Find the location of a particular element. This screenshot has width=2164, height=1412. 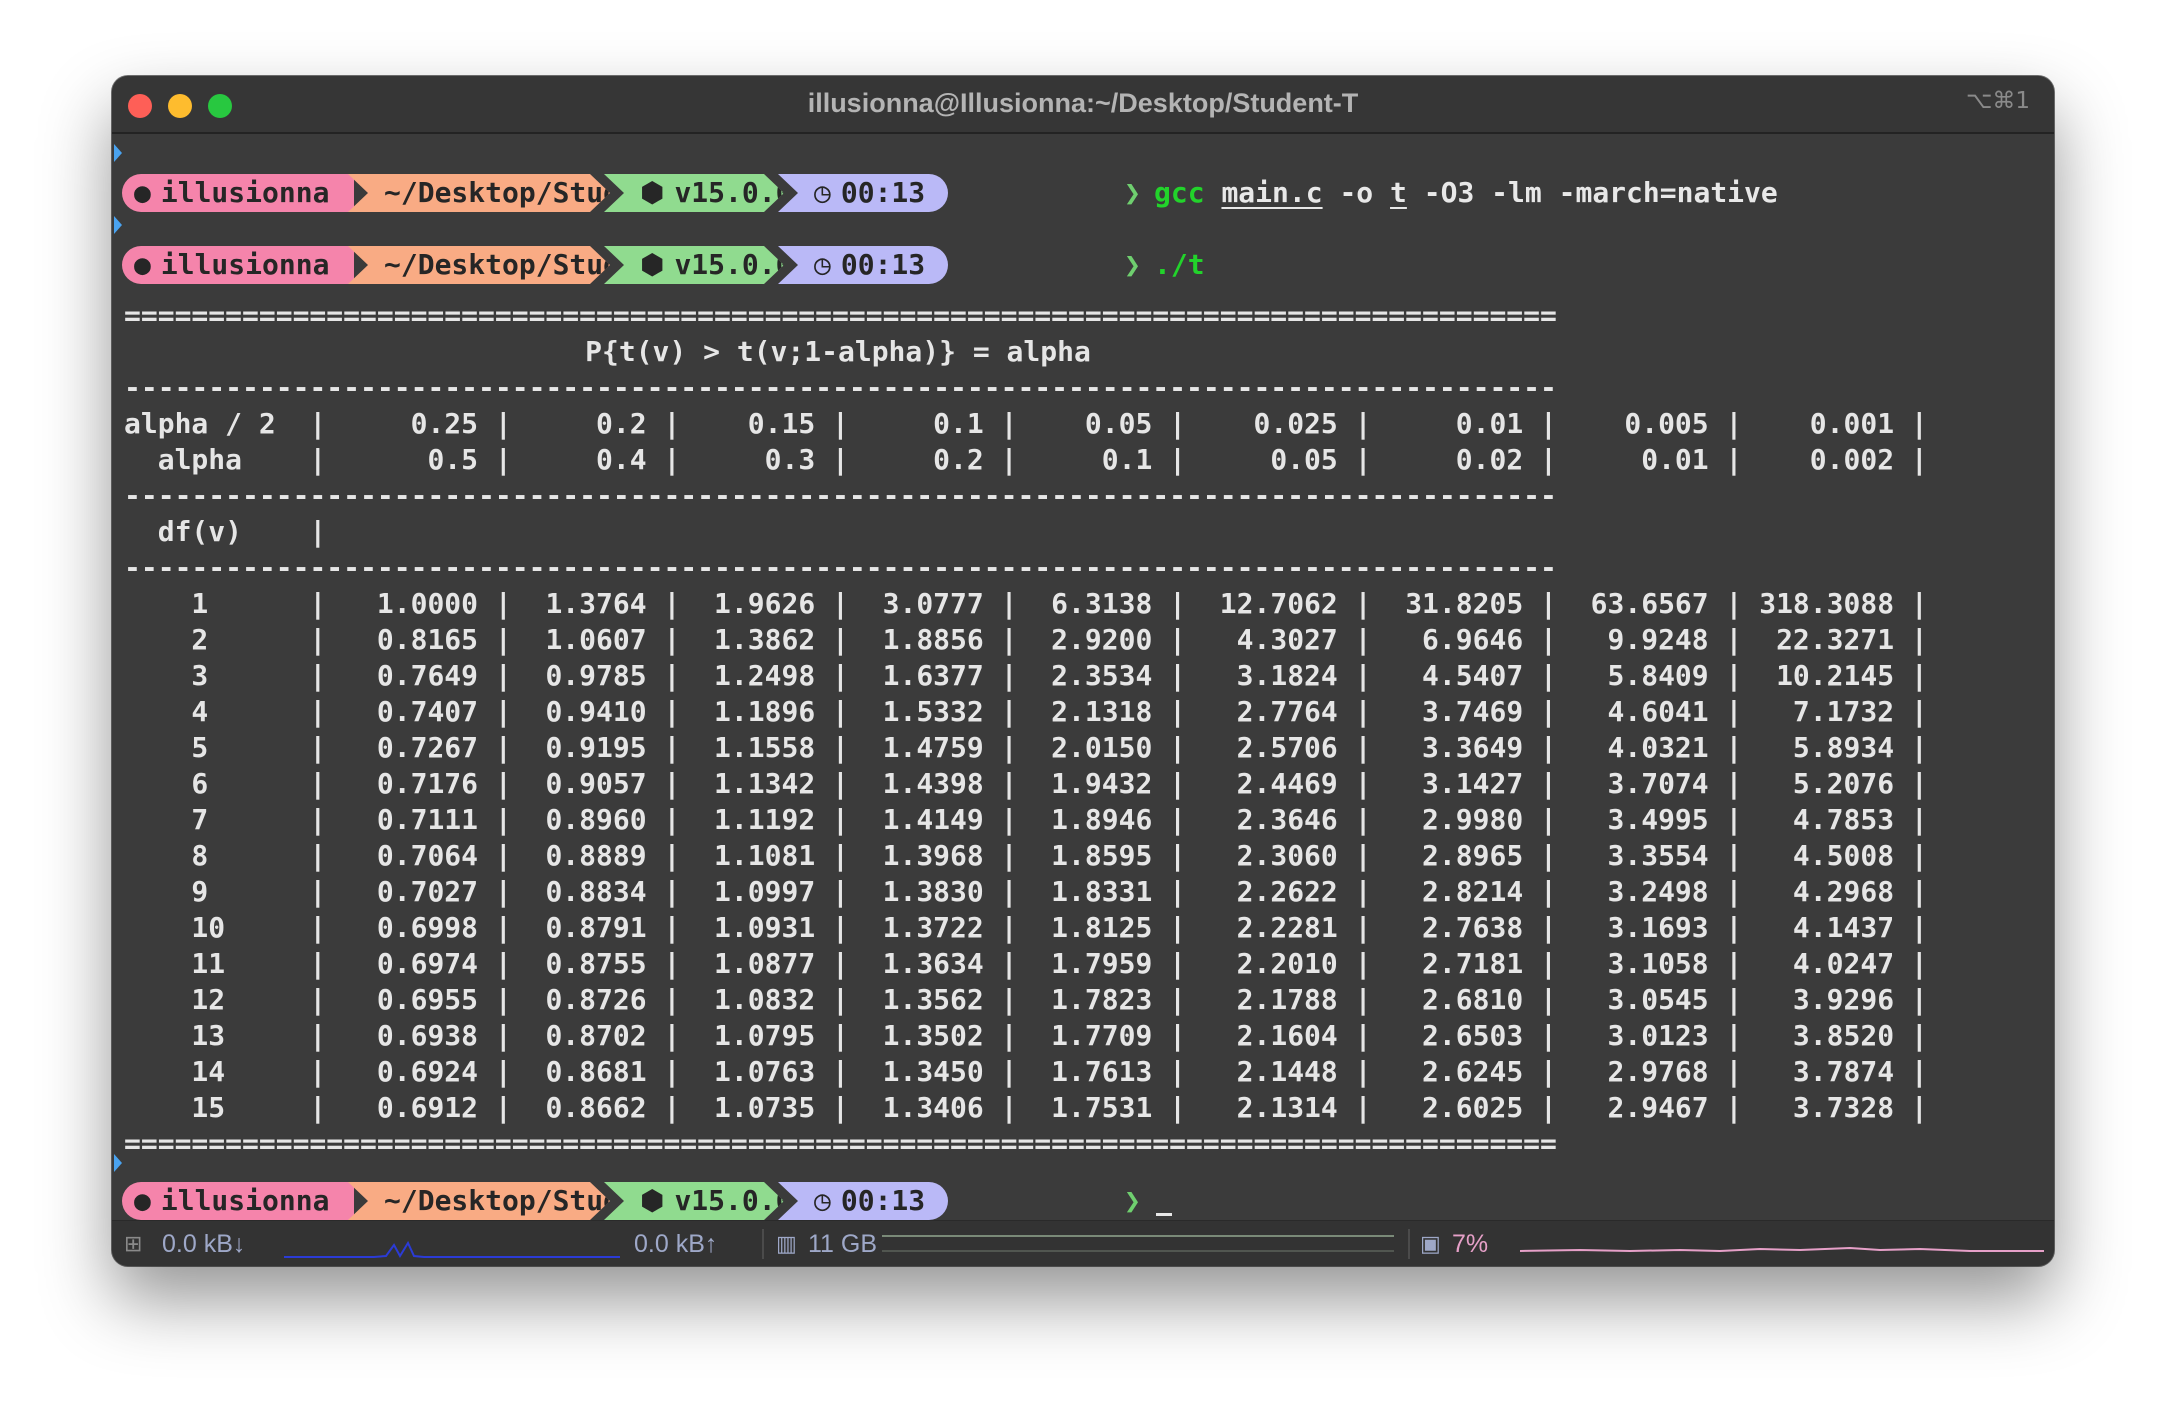

table-cell: 0.8165 is located at coordinates (402, 639).